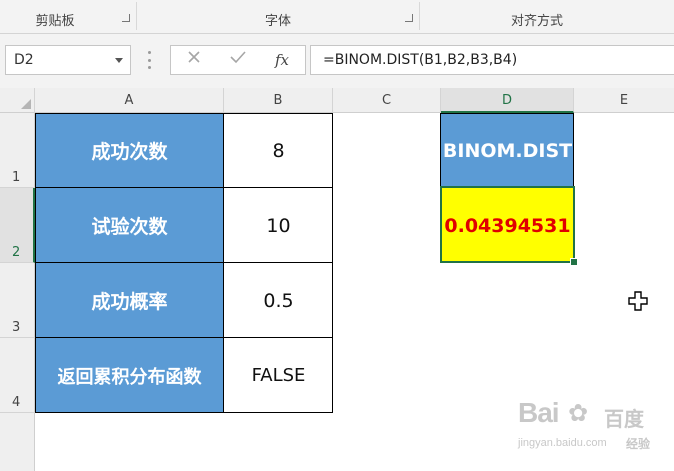 This screenshot has width=674, height=471. What do you see at coordinates (129, 100) in the screenshot?
I see `column-header-a: A` at bounding box center [129, 100].